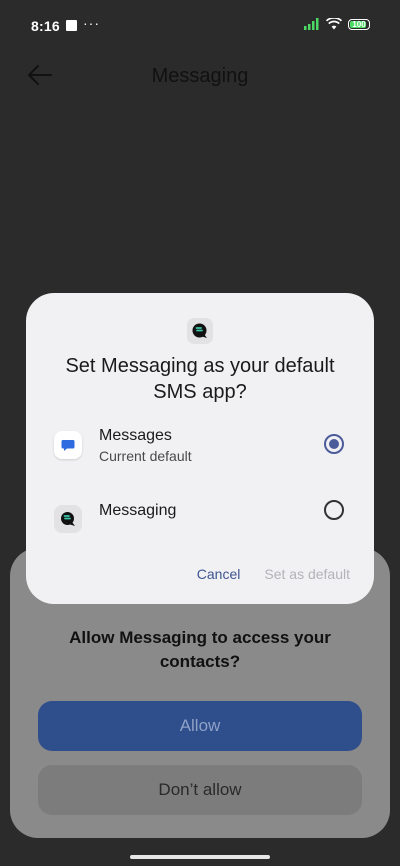 The image size is (400, 866). Describe the element at coordinates (334, 444) in the screenshot. I see `radio-messages` at that location.